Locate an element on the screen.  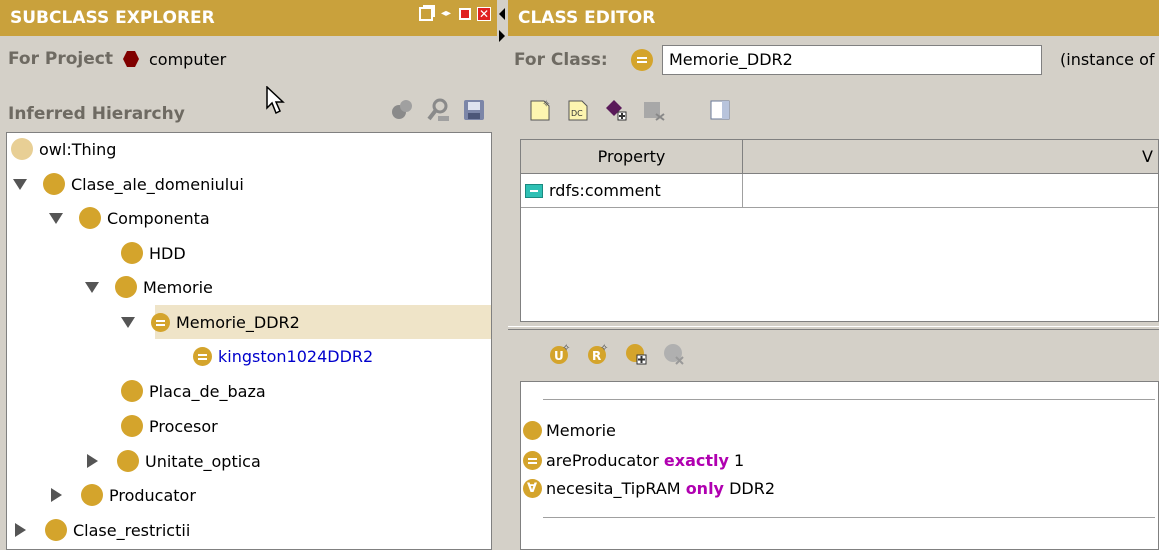
condition-areproducator: areProducator exactly 1 is located at coordinates (633, 460).